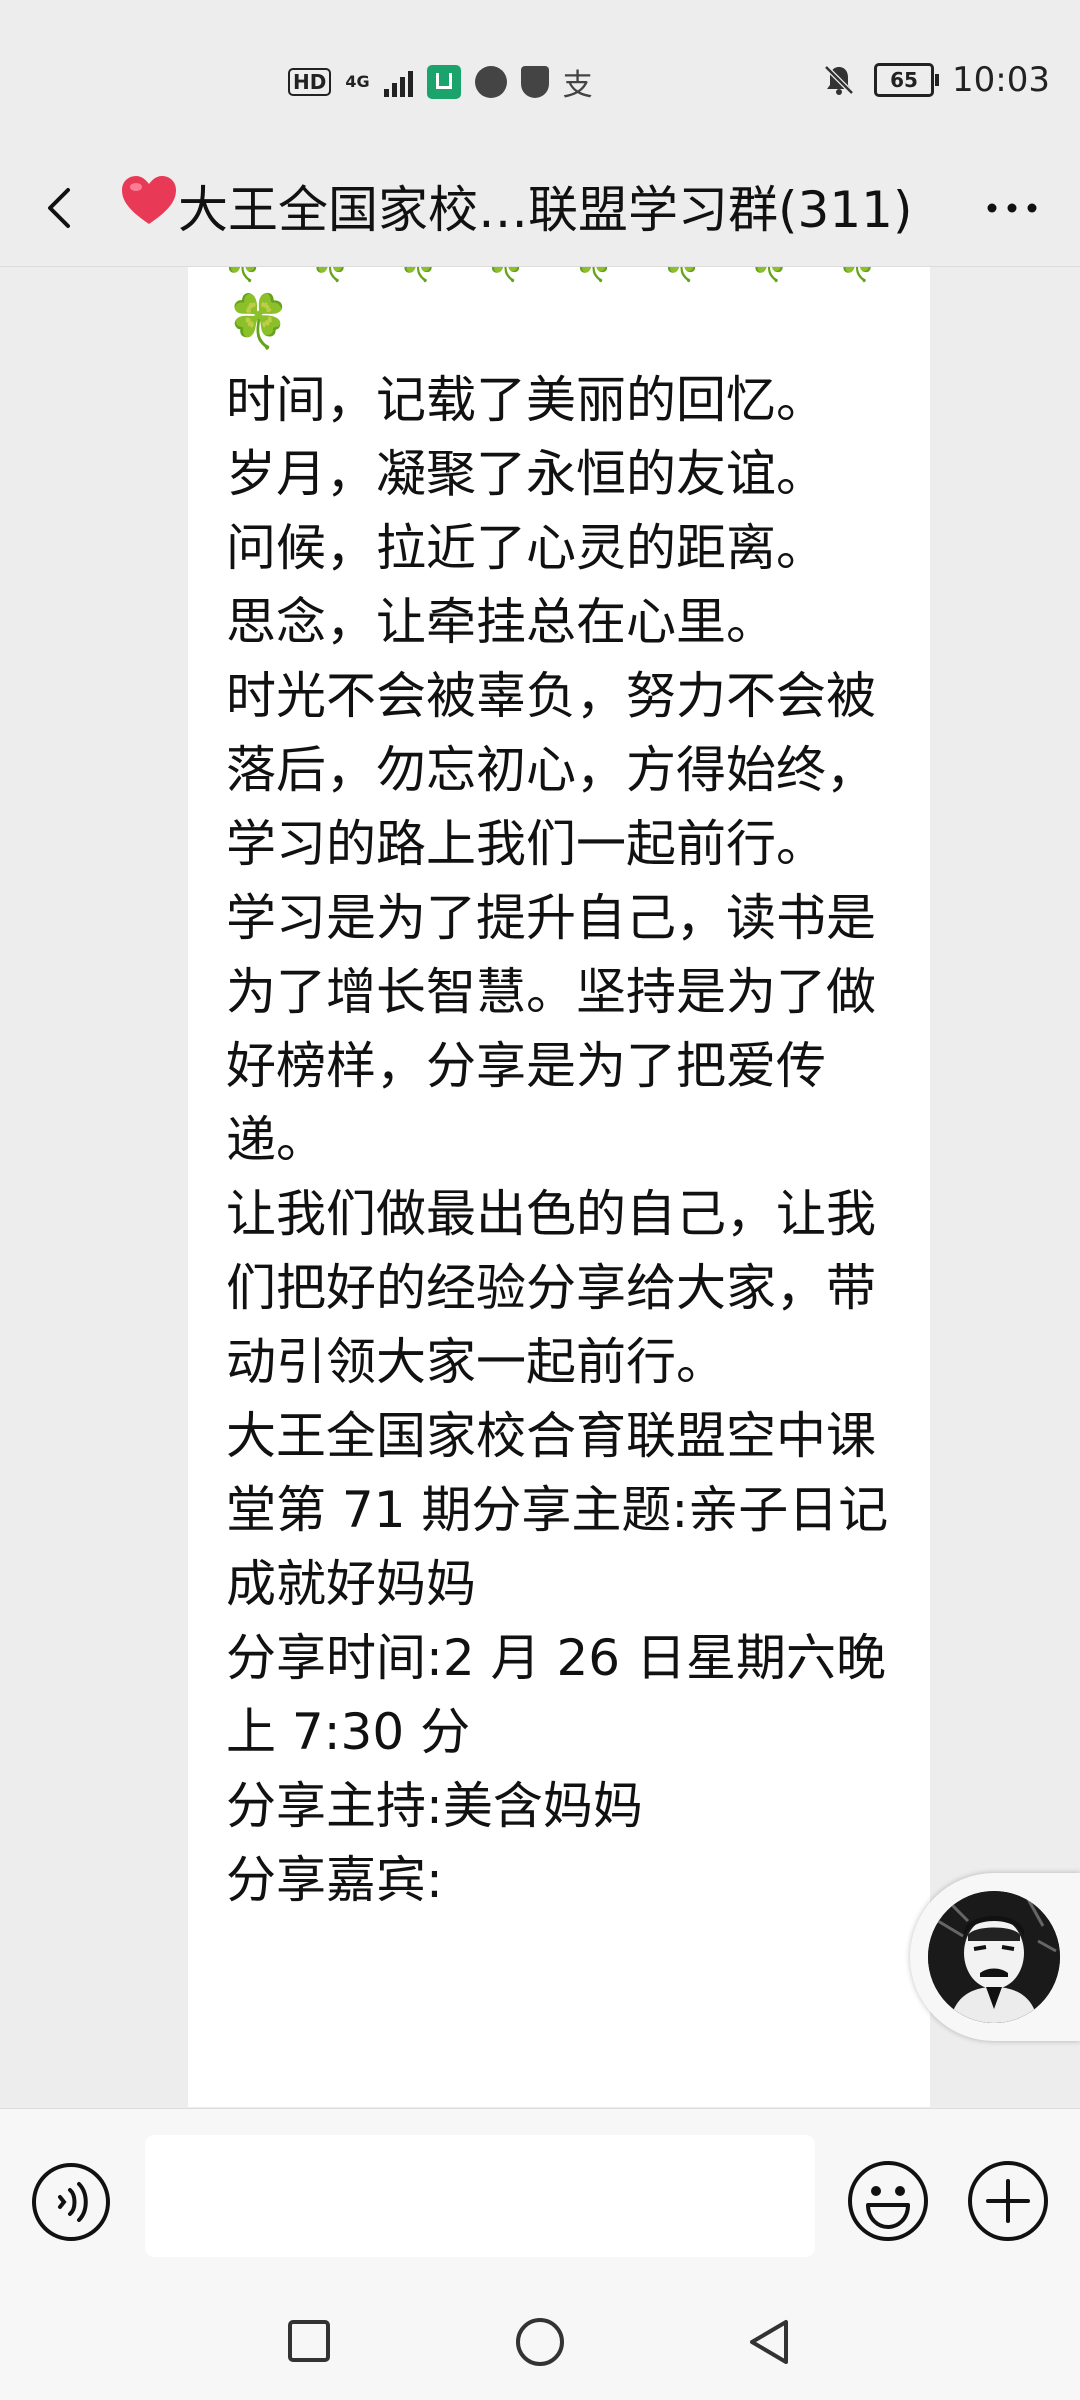 The height and width of the screenshot is (2400, 1080). What do you see at coordinates (545, 210) in the screenshot?
I see `chat-title: 大王全国家校…联盟学习群(311)` at bounding box center [545, 210].